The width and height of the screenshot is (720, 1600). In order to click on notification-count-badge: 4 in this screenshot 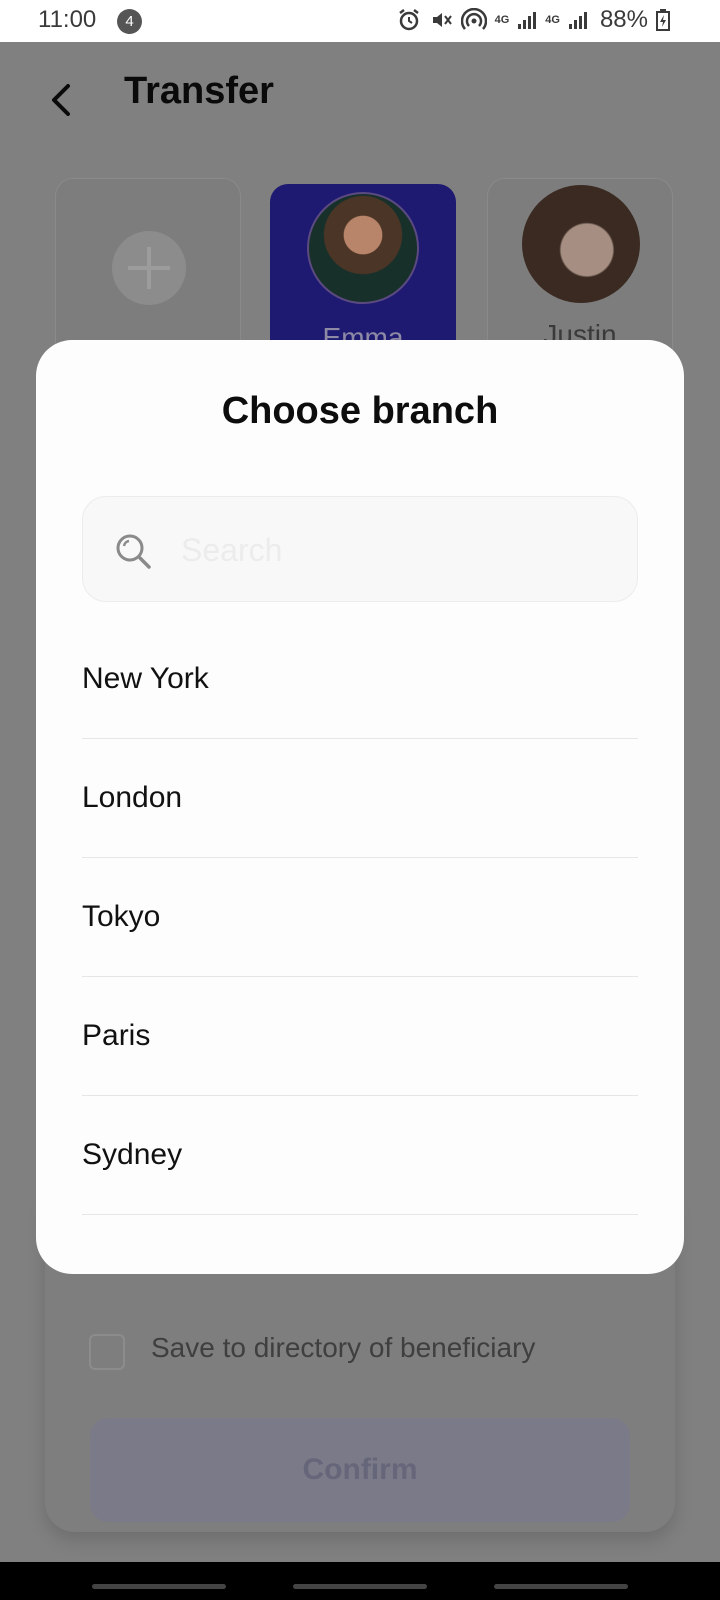, I will do `click(129, 21)`.